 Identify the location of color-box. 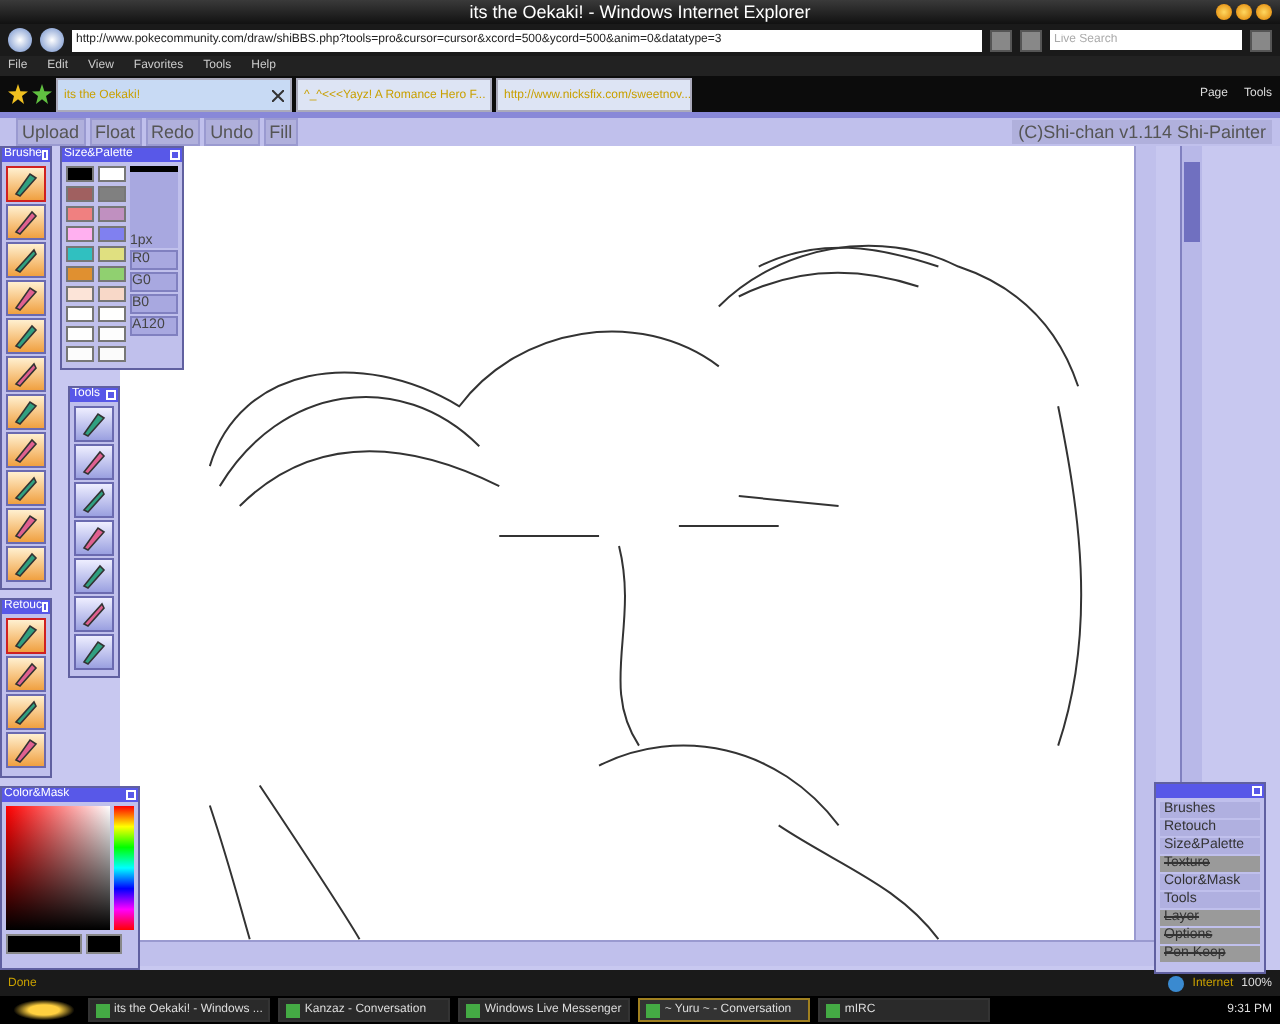
(44, 944).